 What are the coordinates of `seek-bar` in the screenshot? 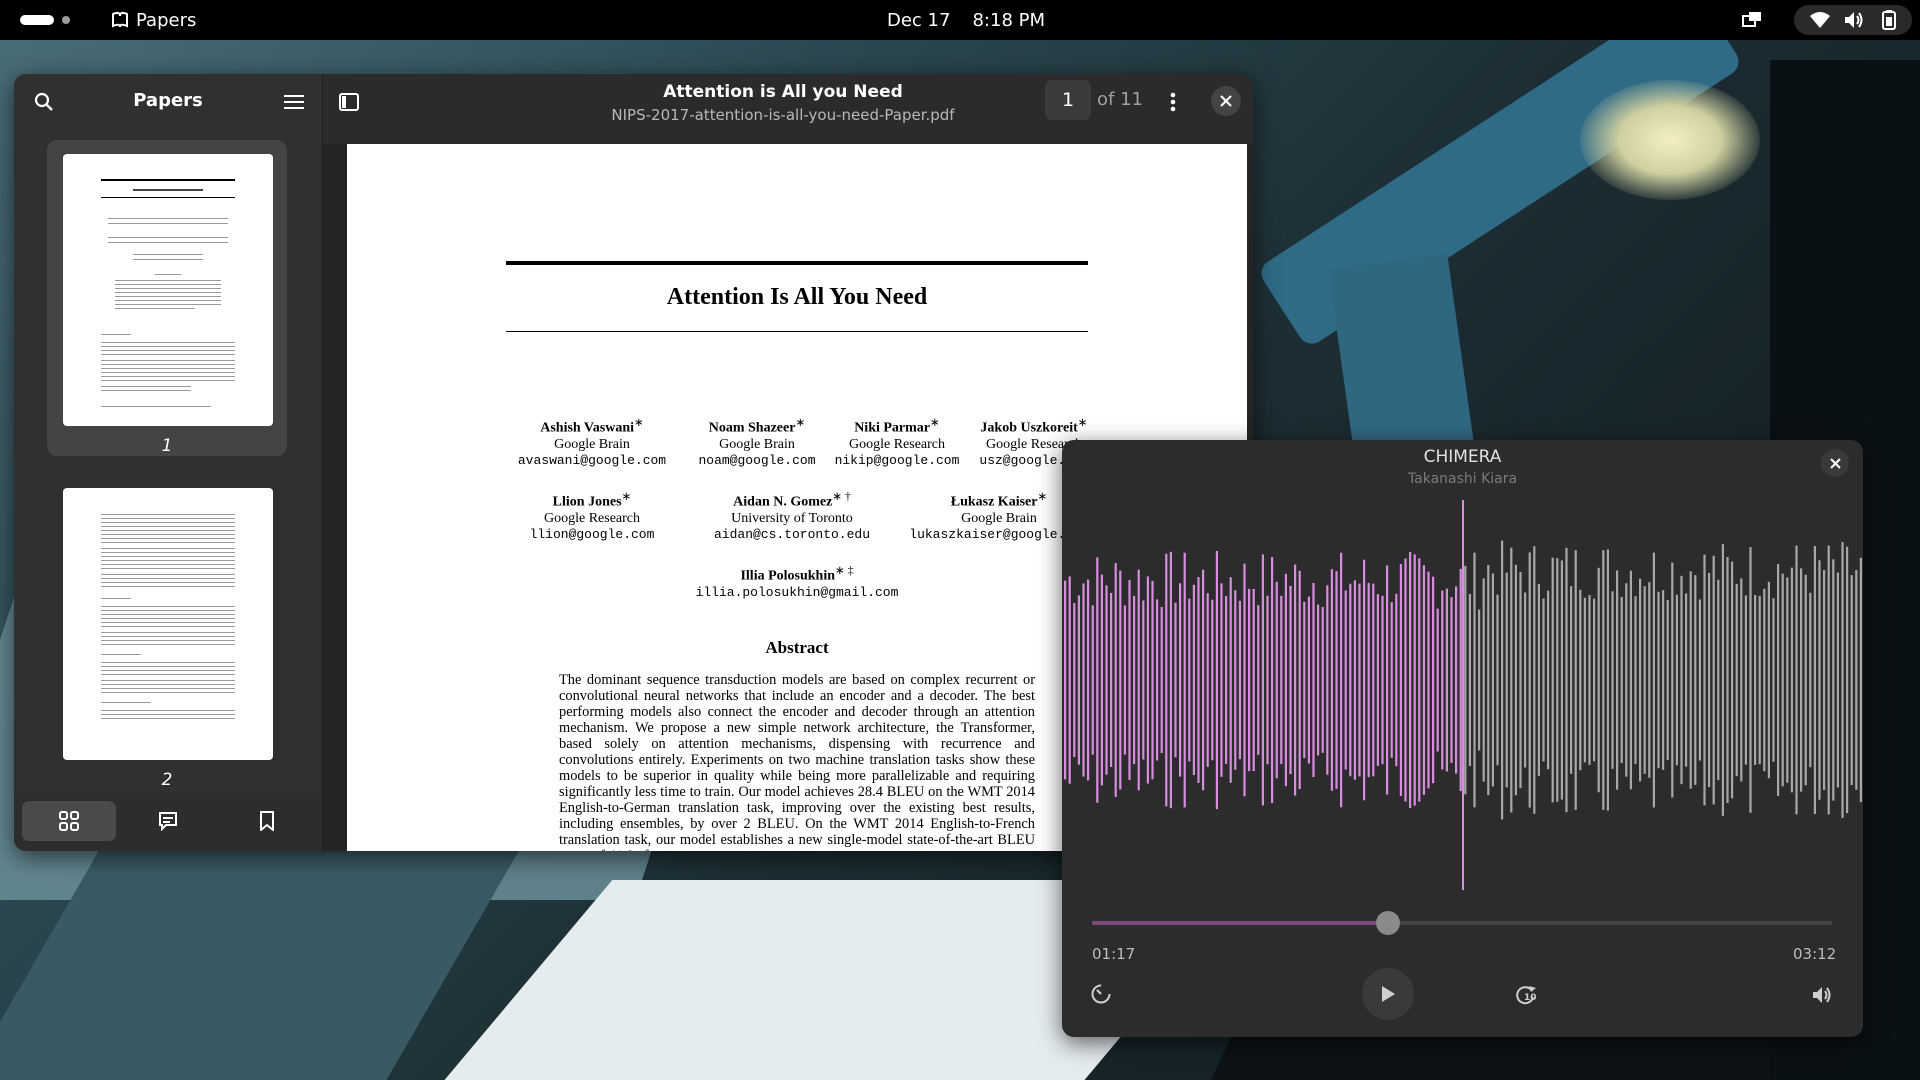 It's located at (1462, 923).